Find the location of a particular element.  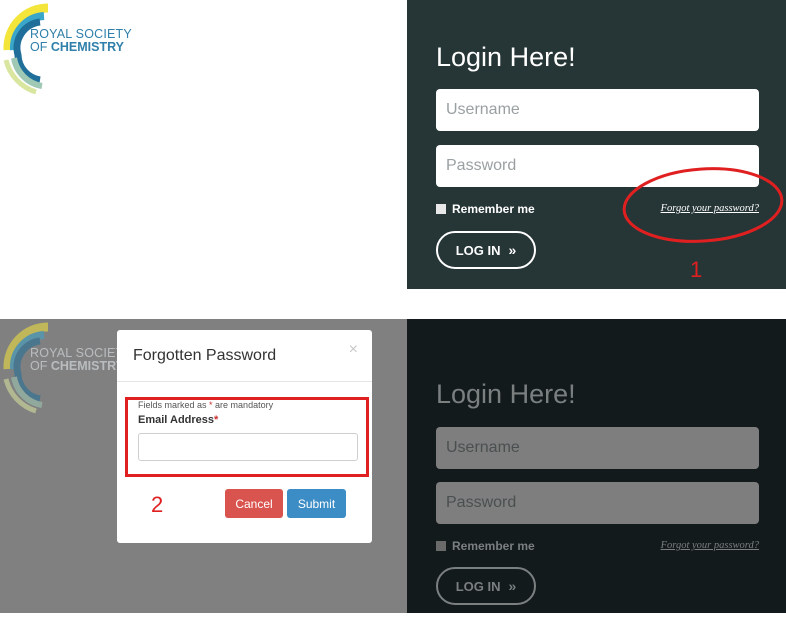

annotation-step-1: 1 is located at coordinates (696, 269).